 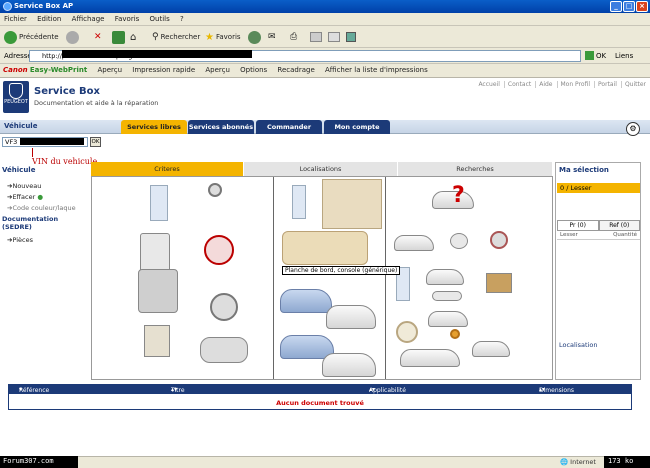 What do you see at coordinates (578, 345) in the screenshot?
I see `localisation-link: Localisation` at bounding box center [578, 345].